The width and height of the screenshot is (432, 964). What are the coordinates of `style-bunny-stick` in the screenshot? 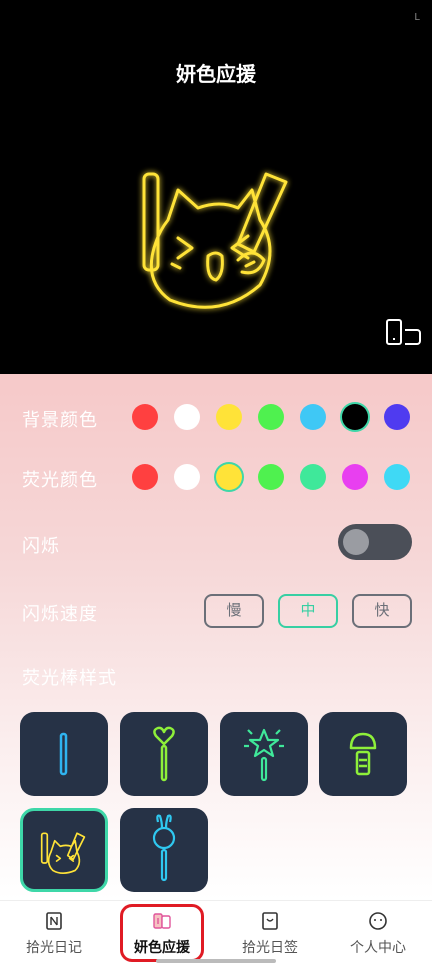 It's located at (164, 850).